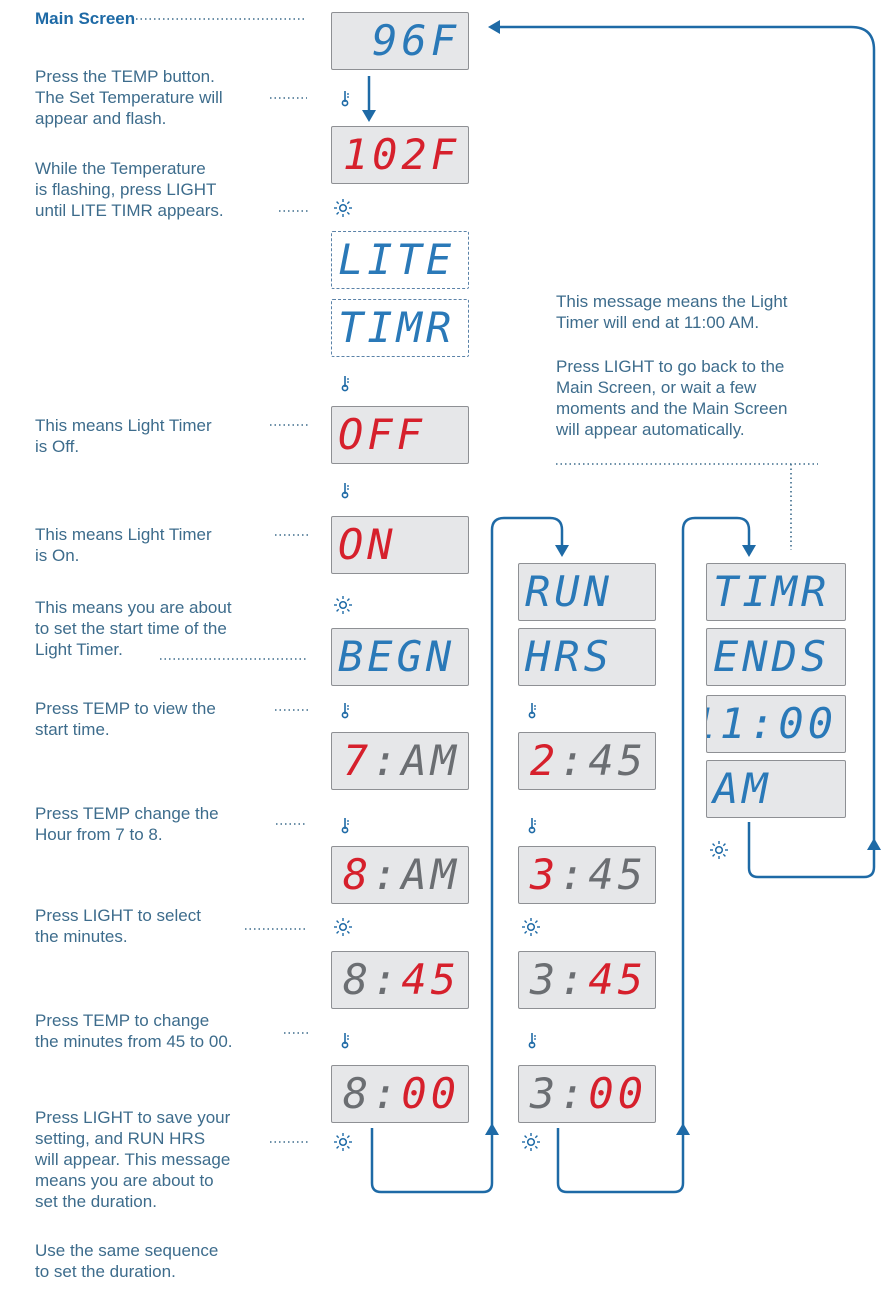 The height and width of the screenshot is (1304, 888). I want to click on lcd-minutes: 8: 45, so click(400, 980).